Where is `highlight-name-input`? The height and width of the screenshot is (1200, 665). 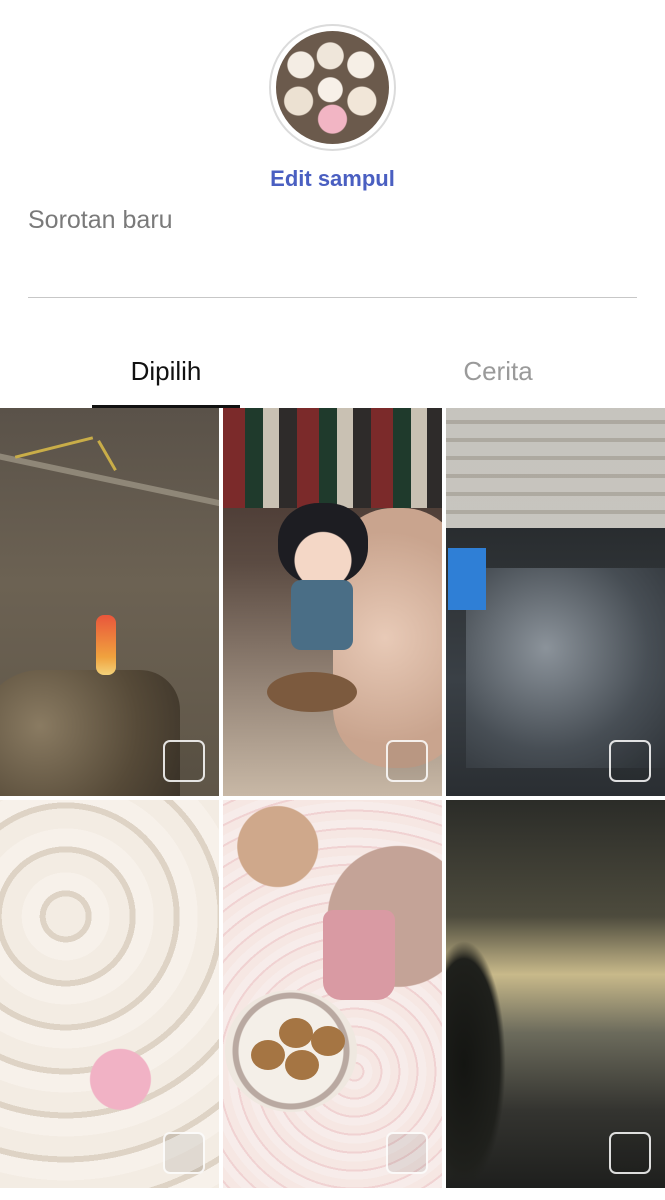
highlight-name-input is located at coordinates (332, 252).